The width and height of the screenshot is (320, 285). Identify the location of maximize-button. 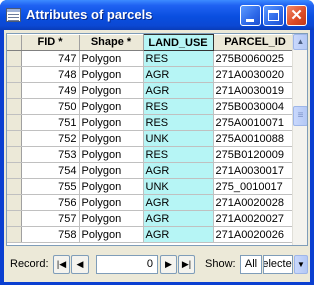
(273, 15).